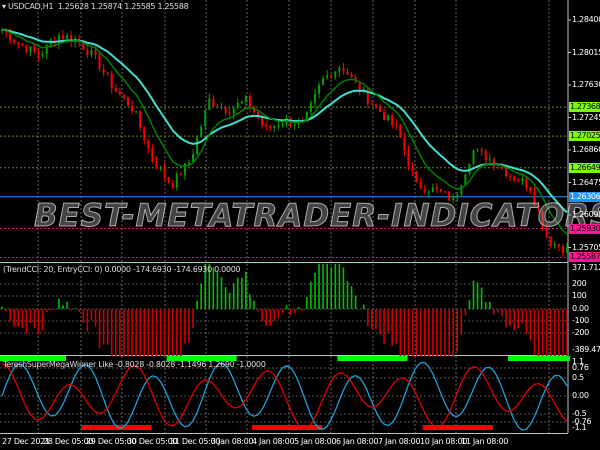 Image resolution: width=600 pixels, height=450 pixels. I want to click on price-tag: 1.27368, so click(584, 107).